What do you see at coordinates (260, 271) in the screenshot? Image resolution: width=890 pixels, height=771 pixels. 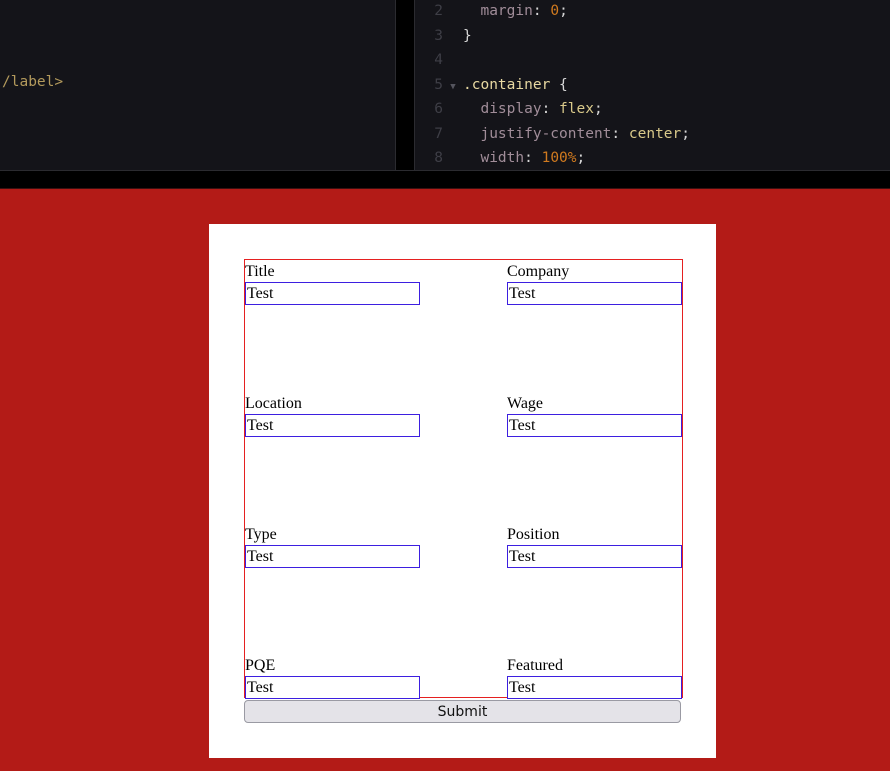 I see `field-label: Title` at bounding box center [260, 271].